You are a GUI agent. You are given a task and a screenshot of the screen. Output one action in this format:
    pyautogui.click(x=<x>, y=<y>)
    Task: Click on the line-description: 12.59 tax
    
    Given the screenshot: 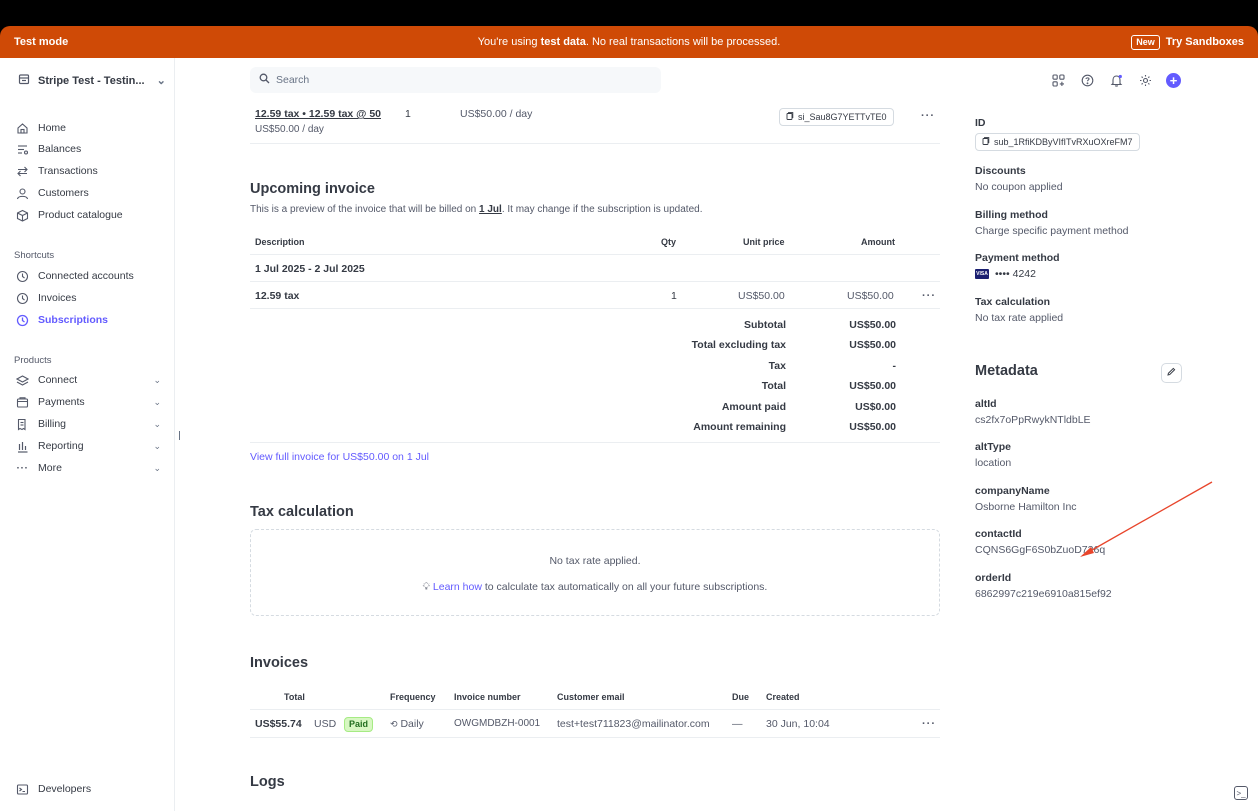 What is the action you would take?
    pyautogui.click(x=277, y=296)
    